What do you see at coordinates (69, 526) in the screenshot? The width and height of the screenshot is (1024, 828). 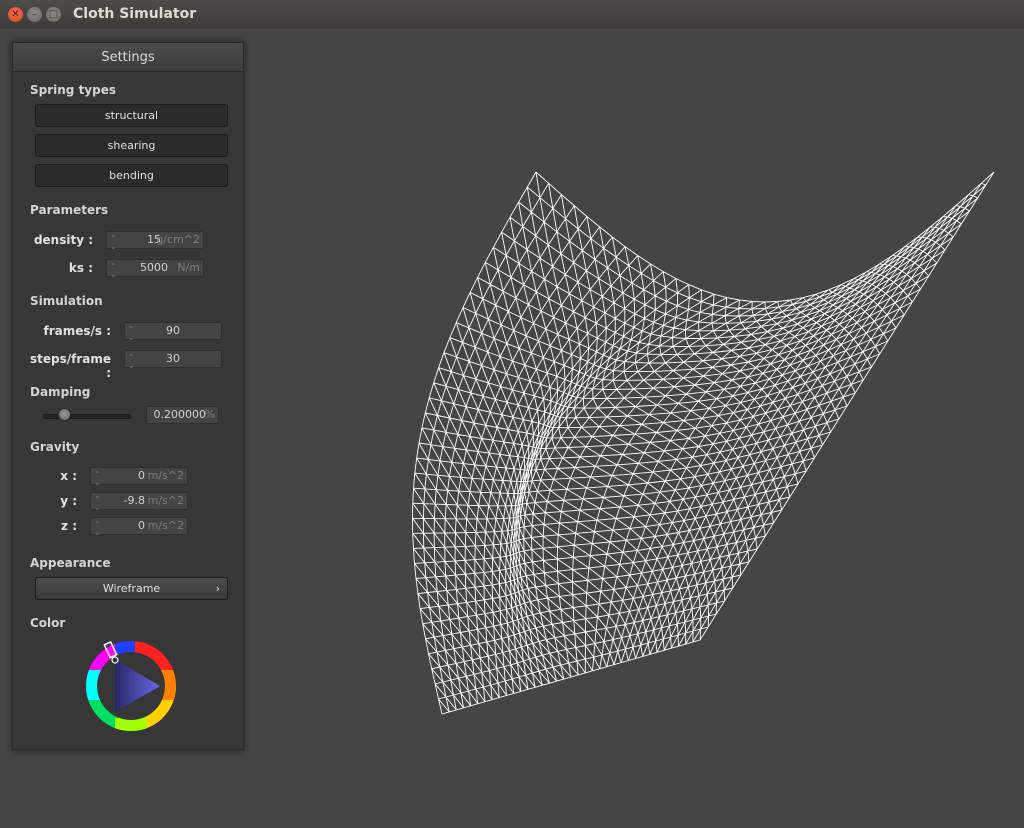 I see `gravity-z-label: z :` at bounding box center [69, 526].